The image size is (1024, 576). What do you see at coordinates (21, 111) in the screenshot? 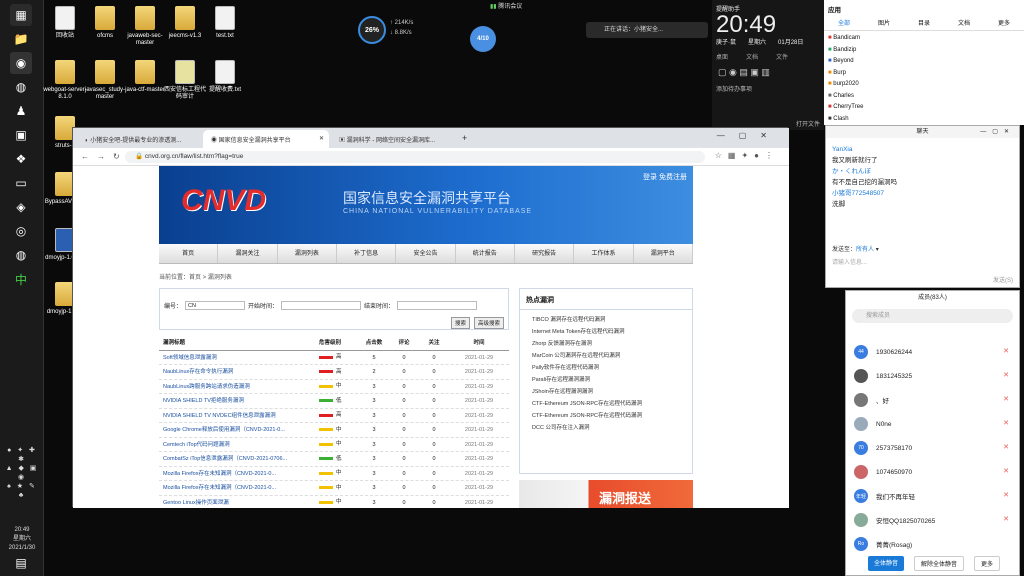
I see `qq-icon: ♟` at bounding box center [21, 111].